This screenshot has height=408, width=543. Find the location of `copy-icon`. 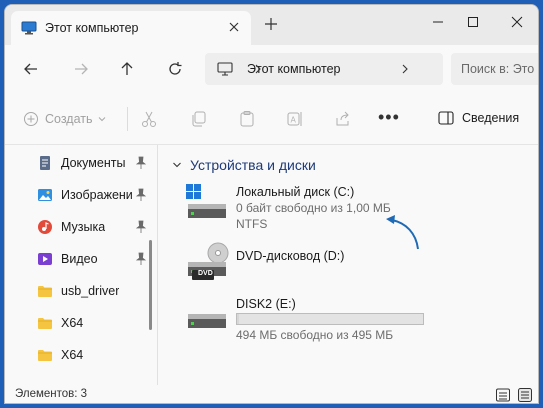

copy-icon is located at coordinates (199, 119).